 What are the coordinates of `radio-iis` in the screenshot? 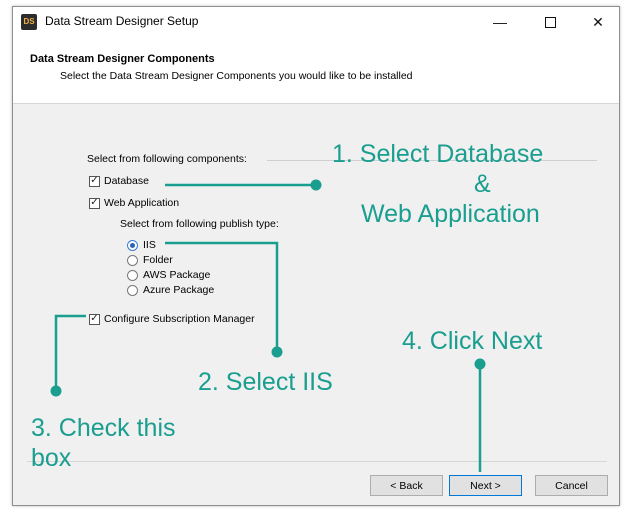 It's located at (132, 245).